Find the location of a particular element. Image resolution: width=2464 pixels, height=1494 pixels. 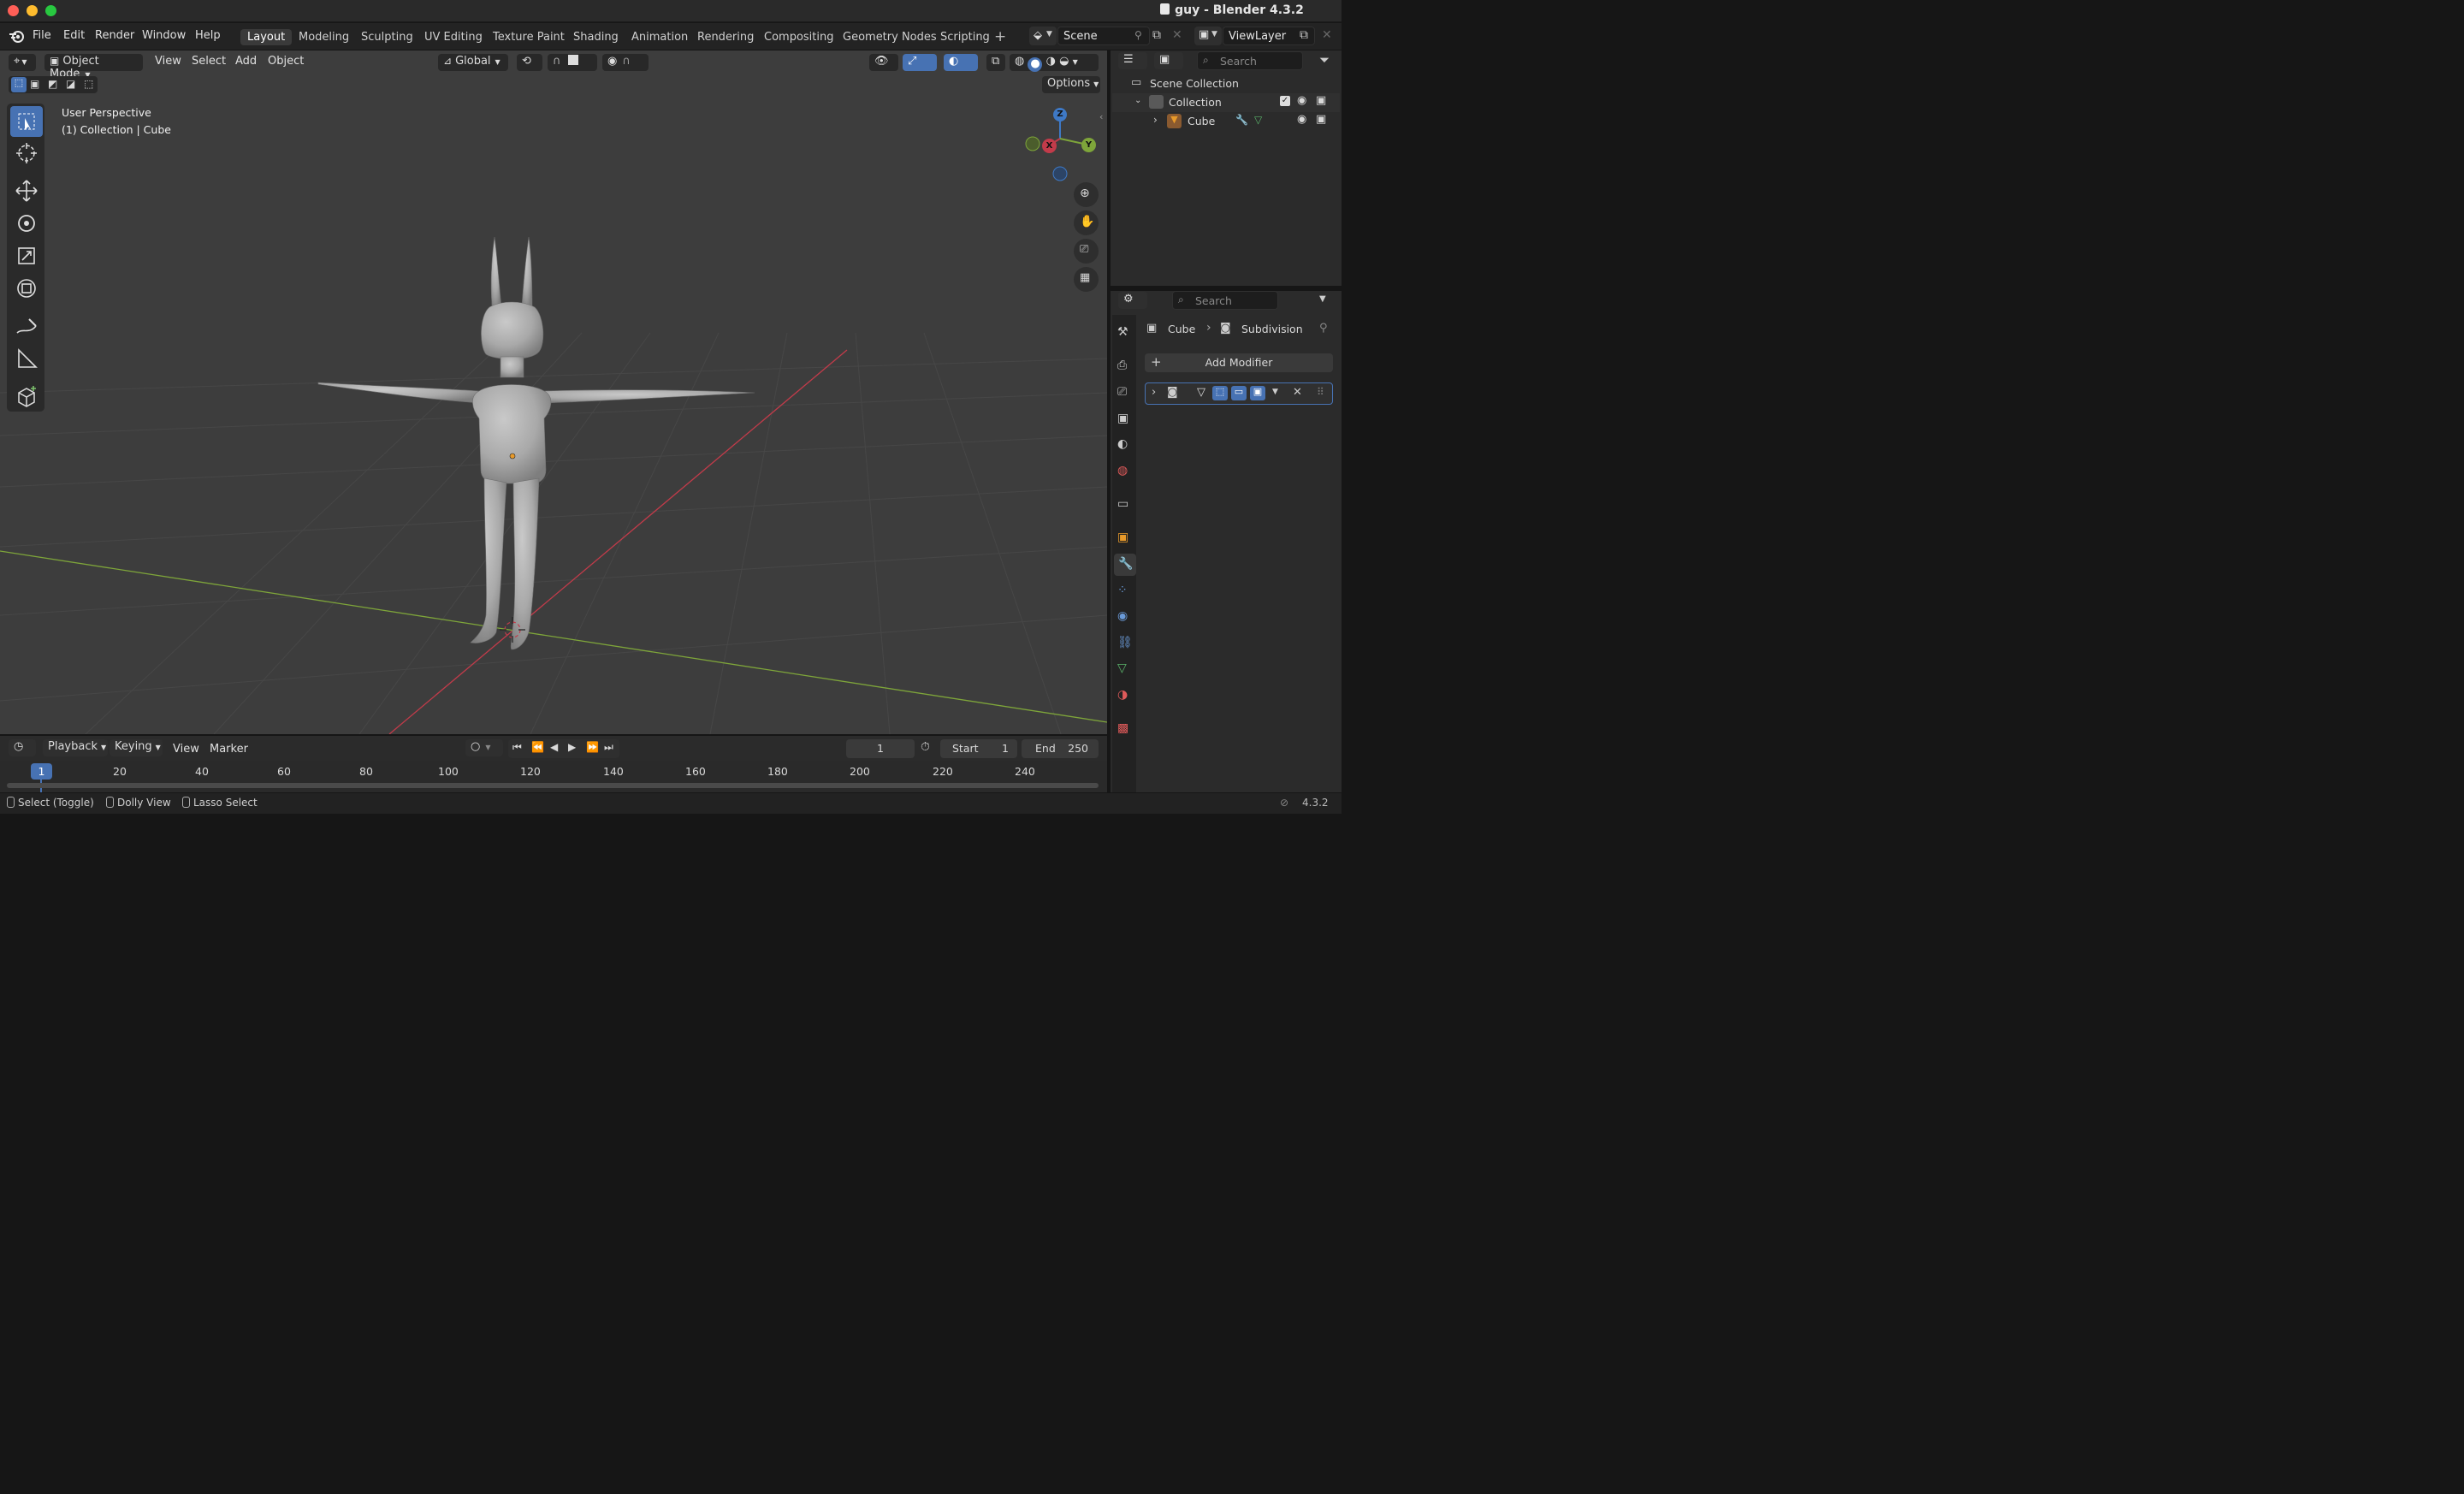

timeline-menu-view: View is located at coordinates (186, 749).